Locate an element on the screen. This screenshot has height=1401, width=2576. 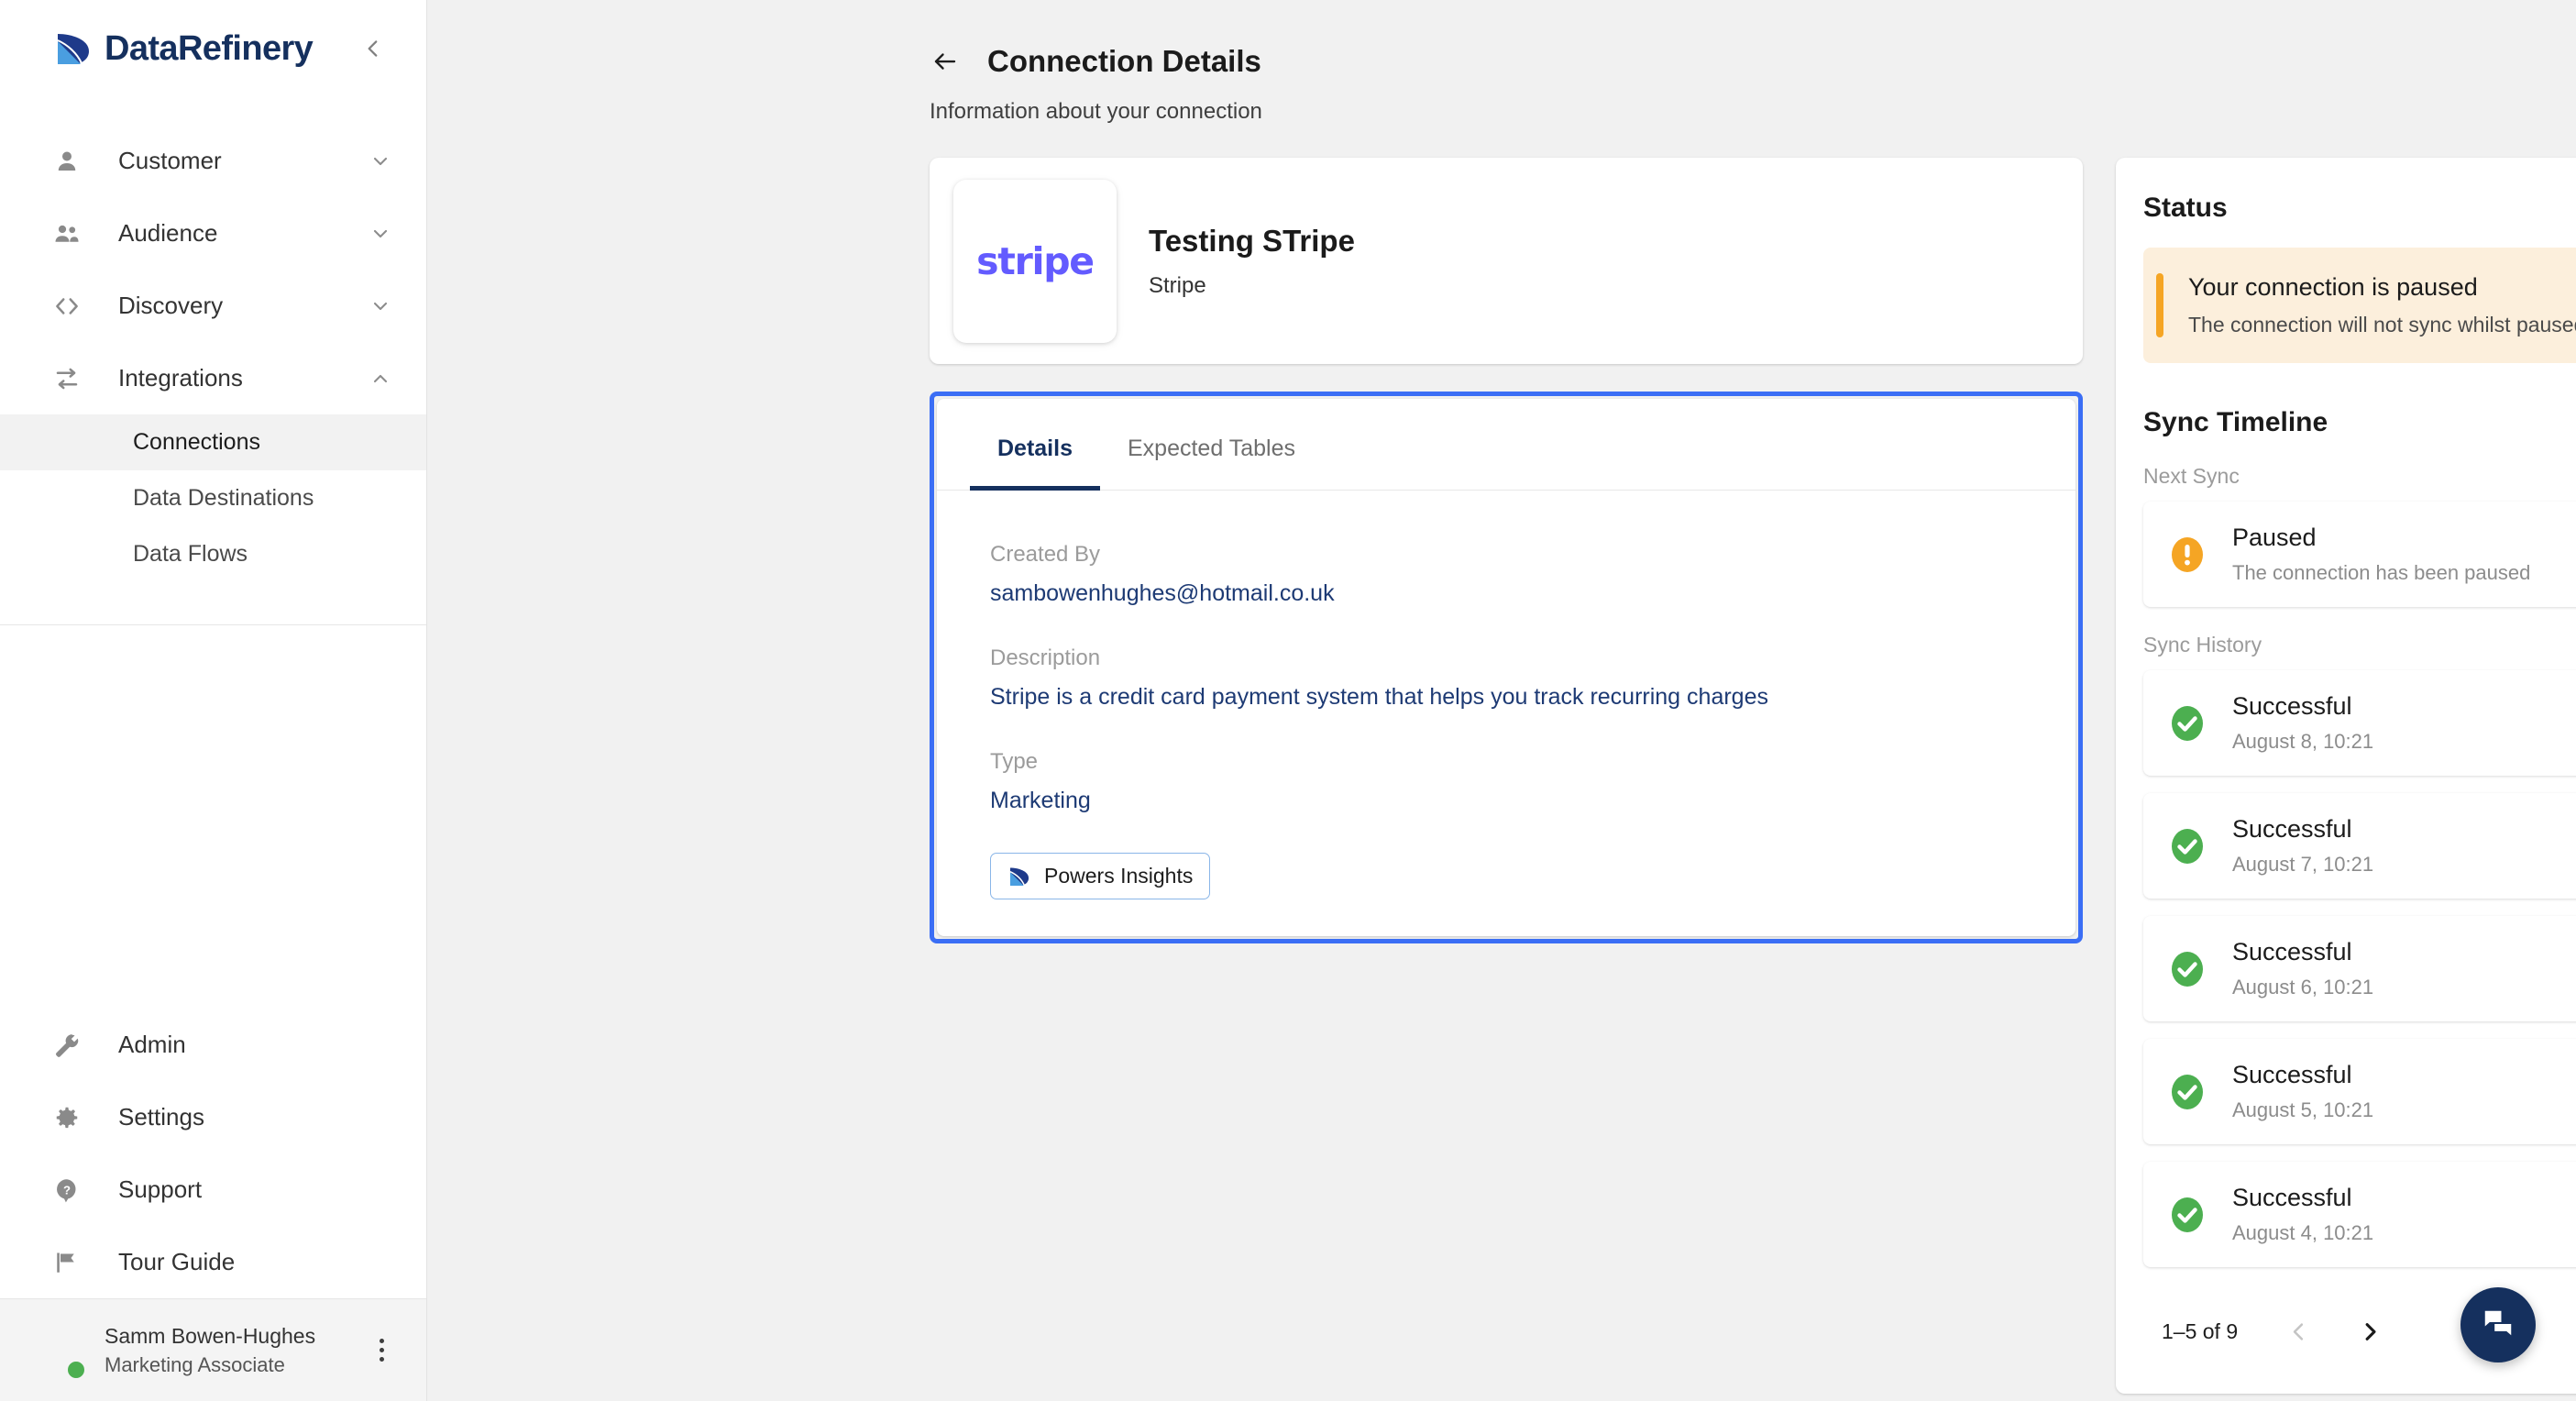
gear-icon is located at coordinates (73, 1117).